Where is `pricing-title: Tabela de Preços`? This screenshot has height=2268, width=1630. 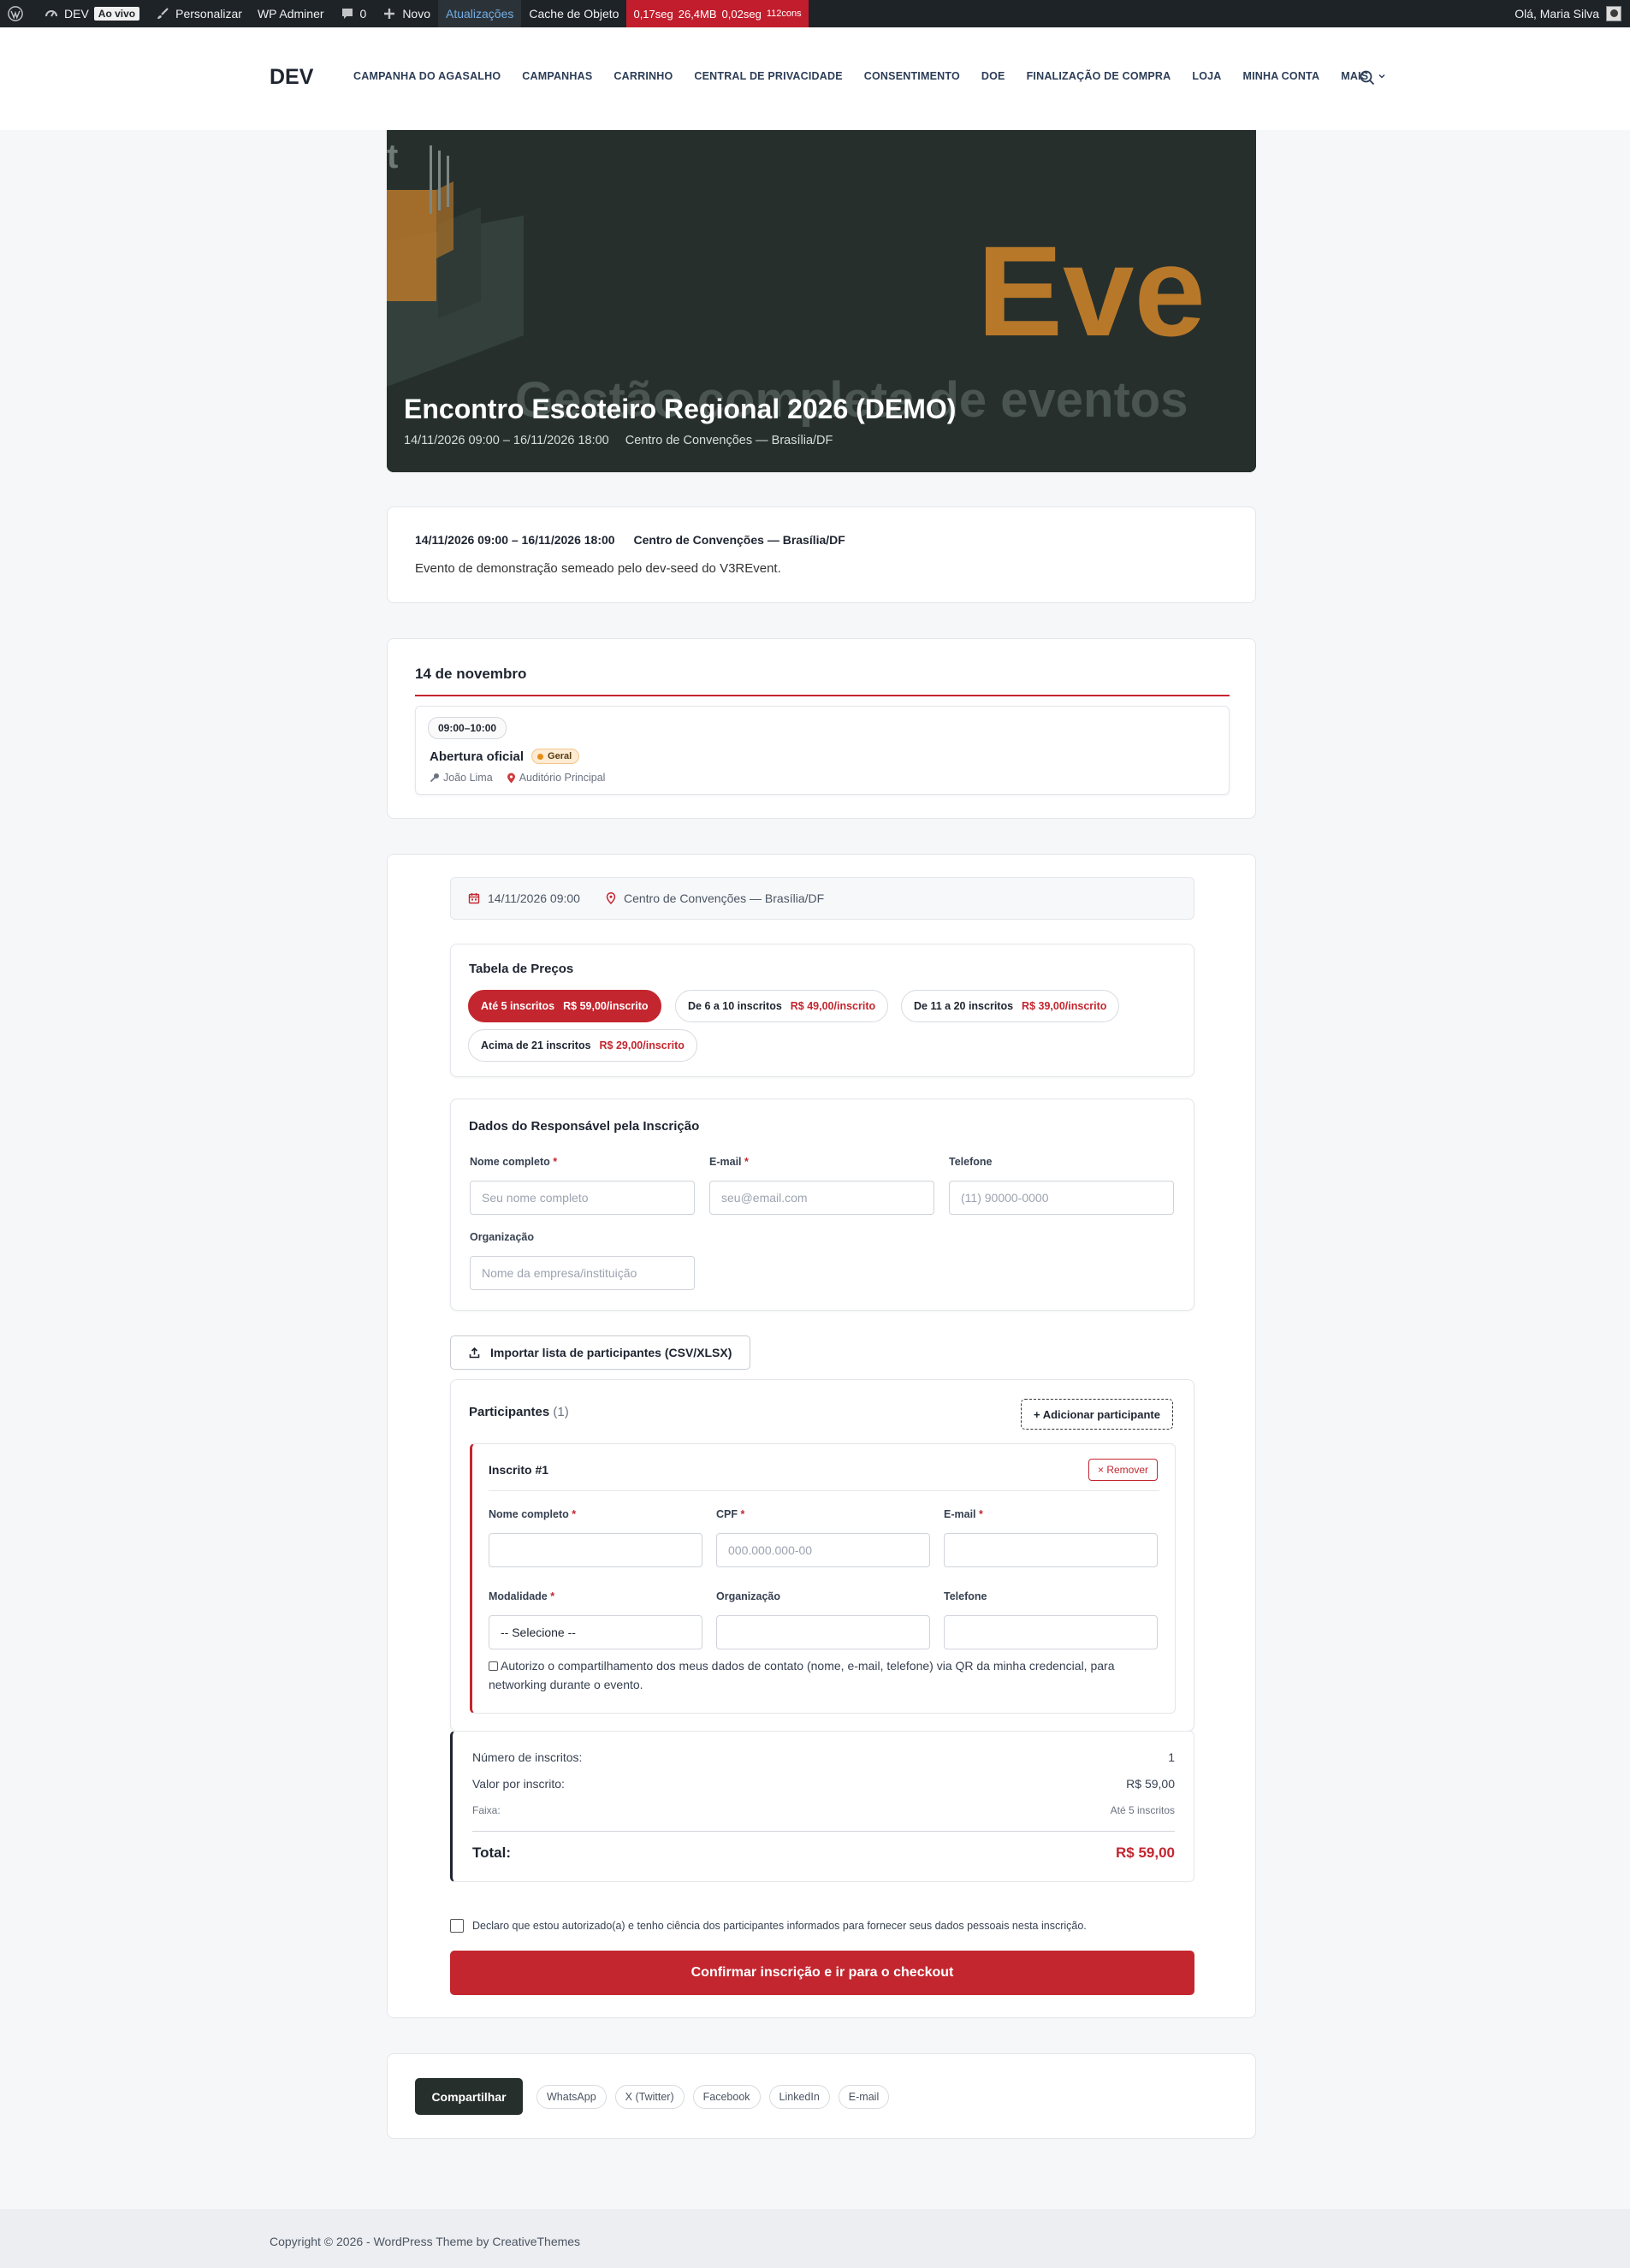
pricing-title: Tabela de Preços is located at coordinates (521, 969).